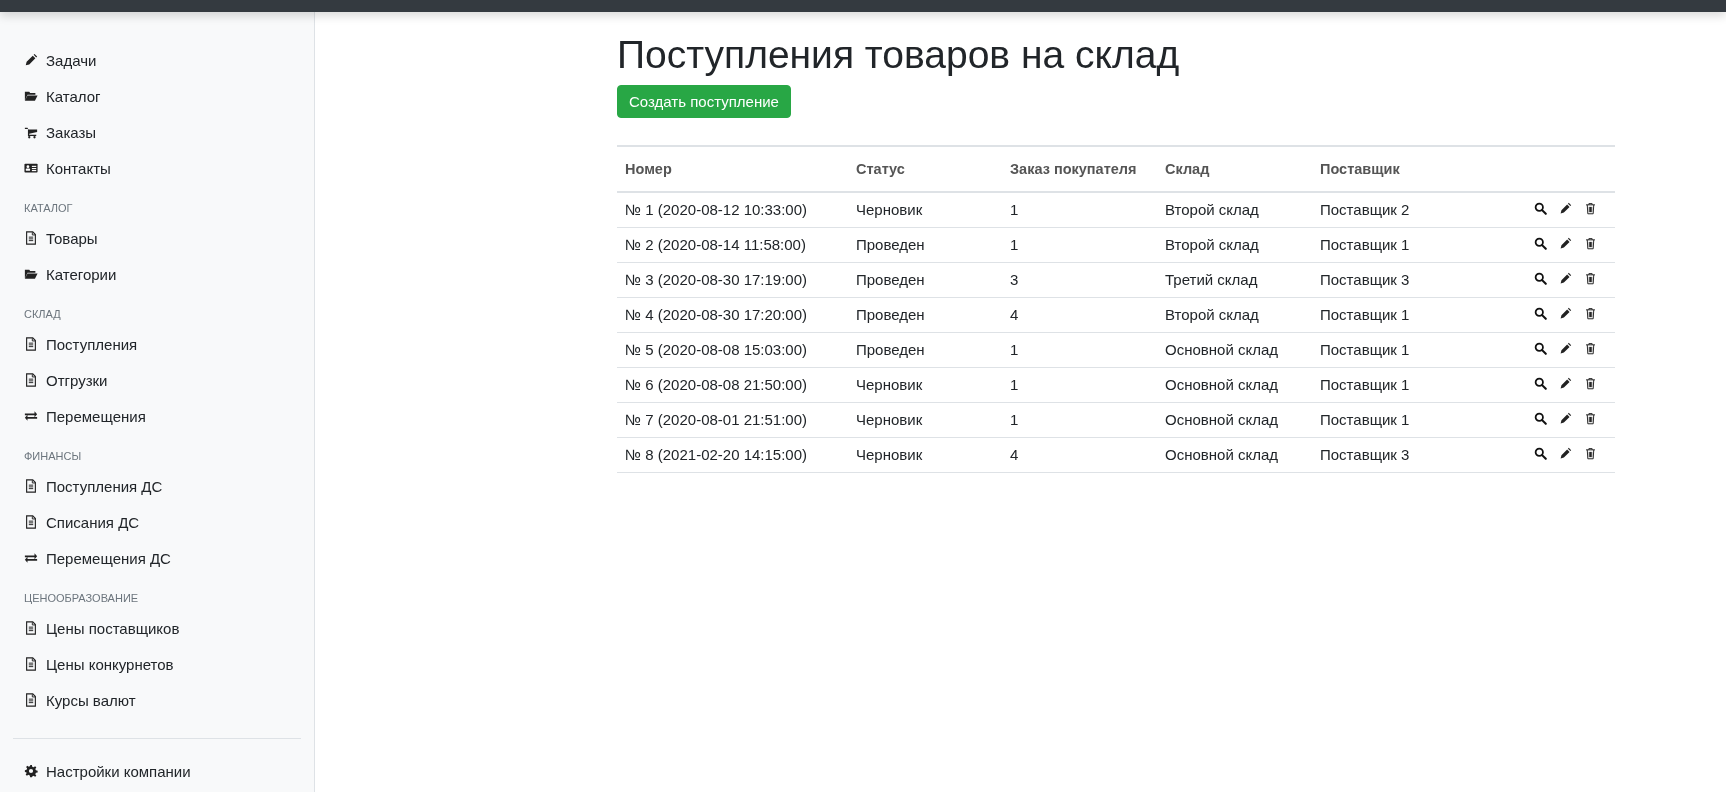  I want to click on column-header: Номер, so click(732, 168).